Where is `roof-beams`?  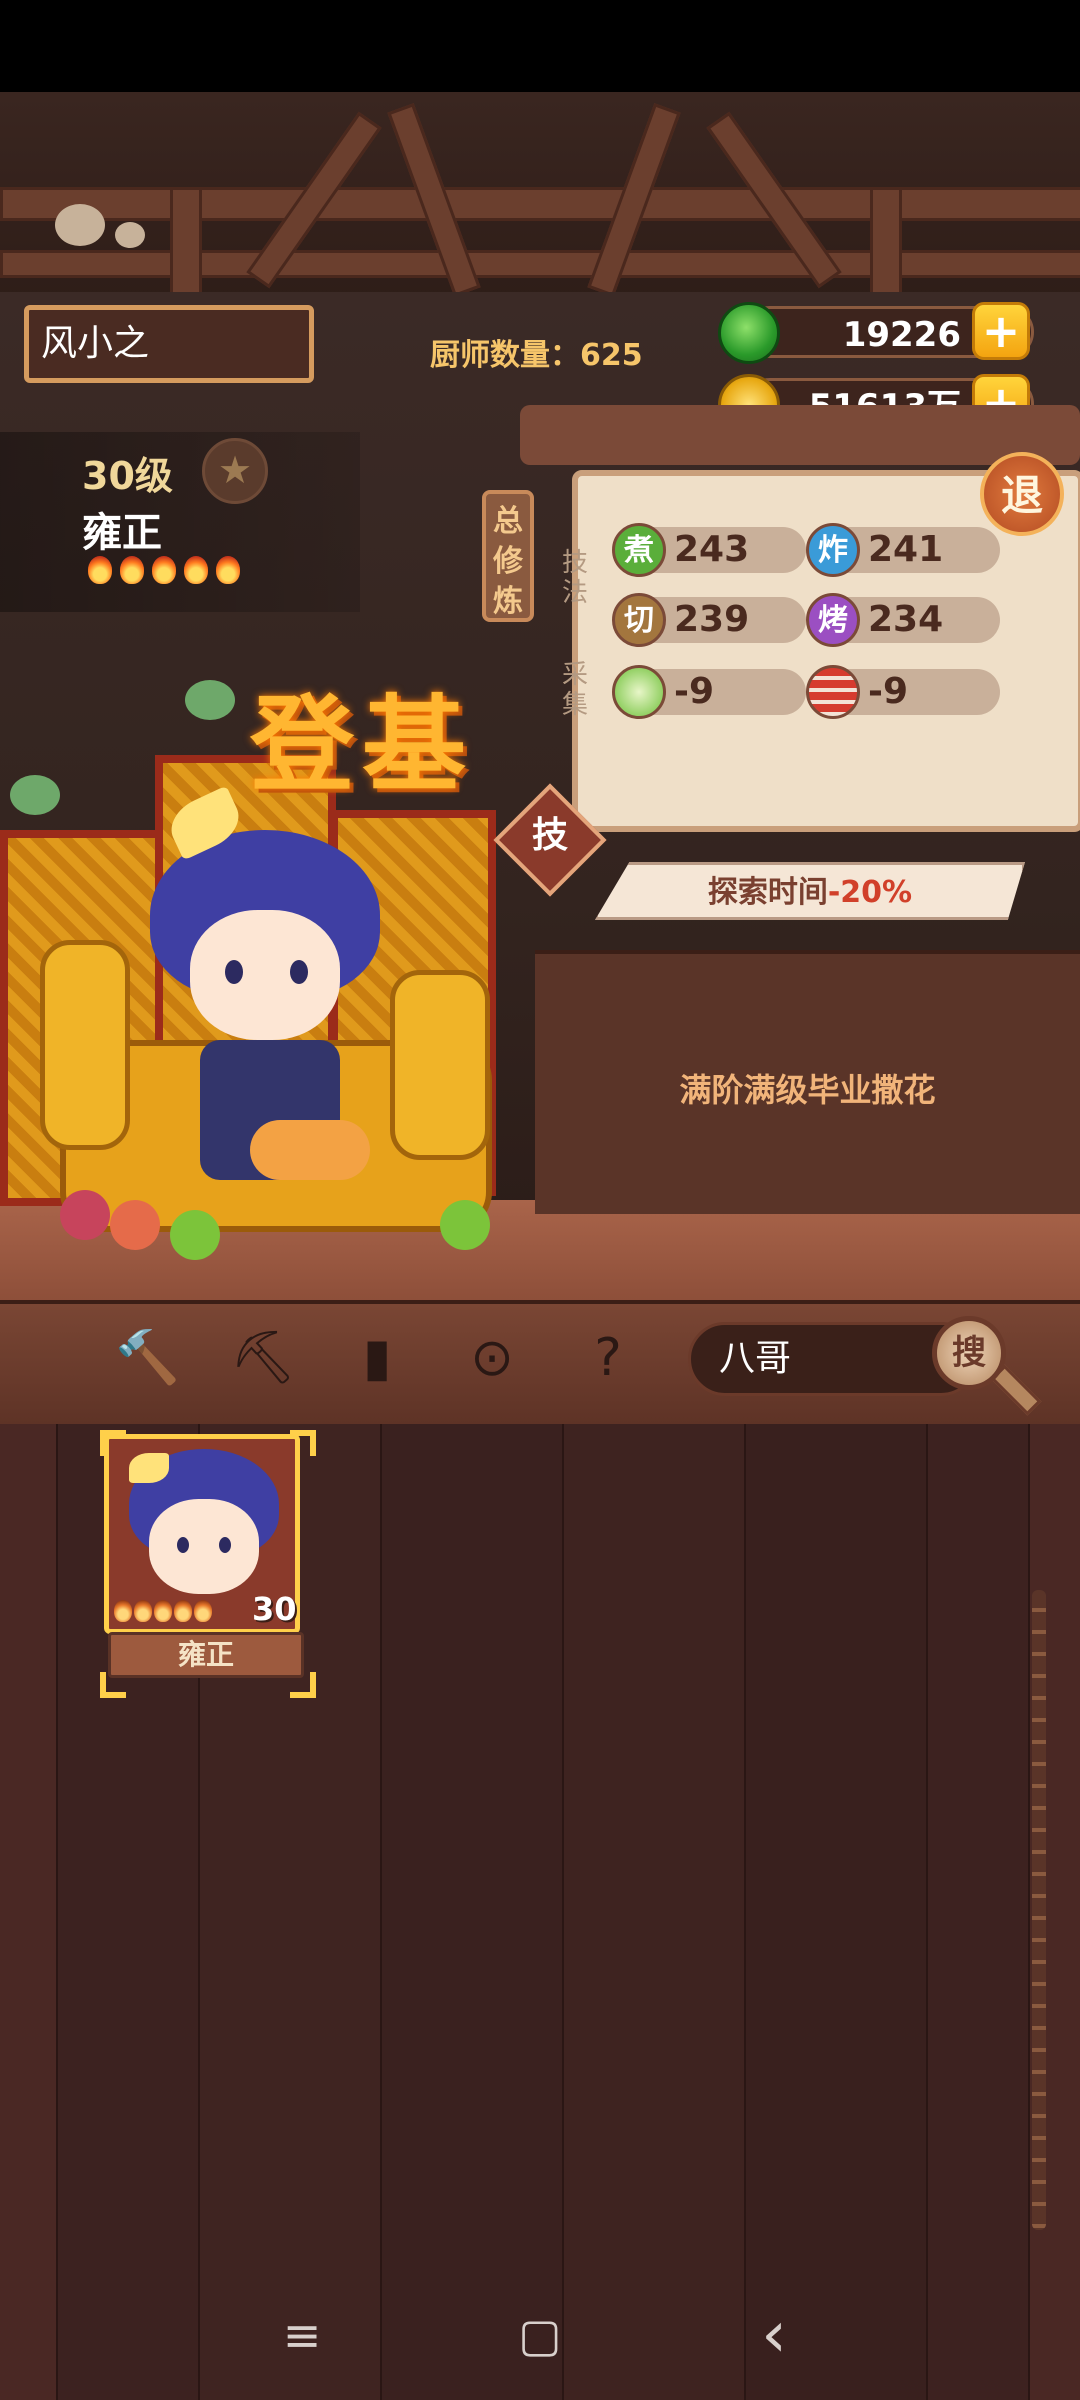 roof-beams is located at coordinates (540, 197).